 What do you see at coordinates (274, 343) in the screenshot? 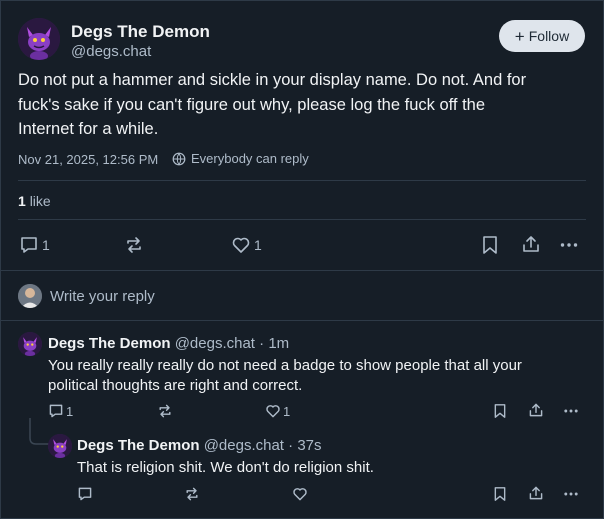
I see `reply-age: · 1m` at bounding box center [274, 343].